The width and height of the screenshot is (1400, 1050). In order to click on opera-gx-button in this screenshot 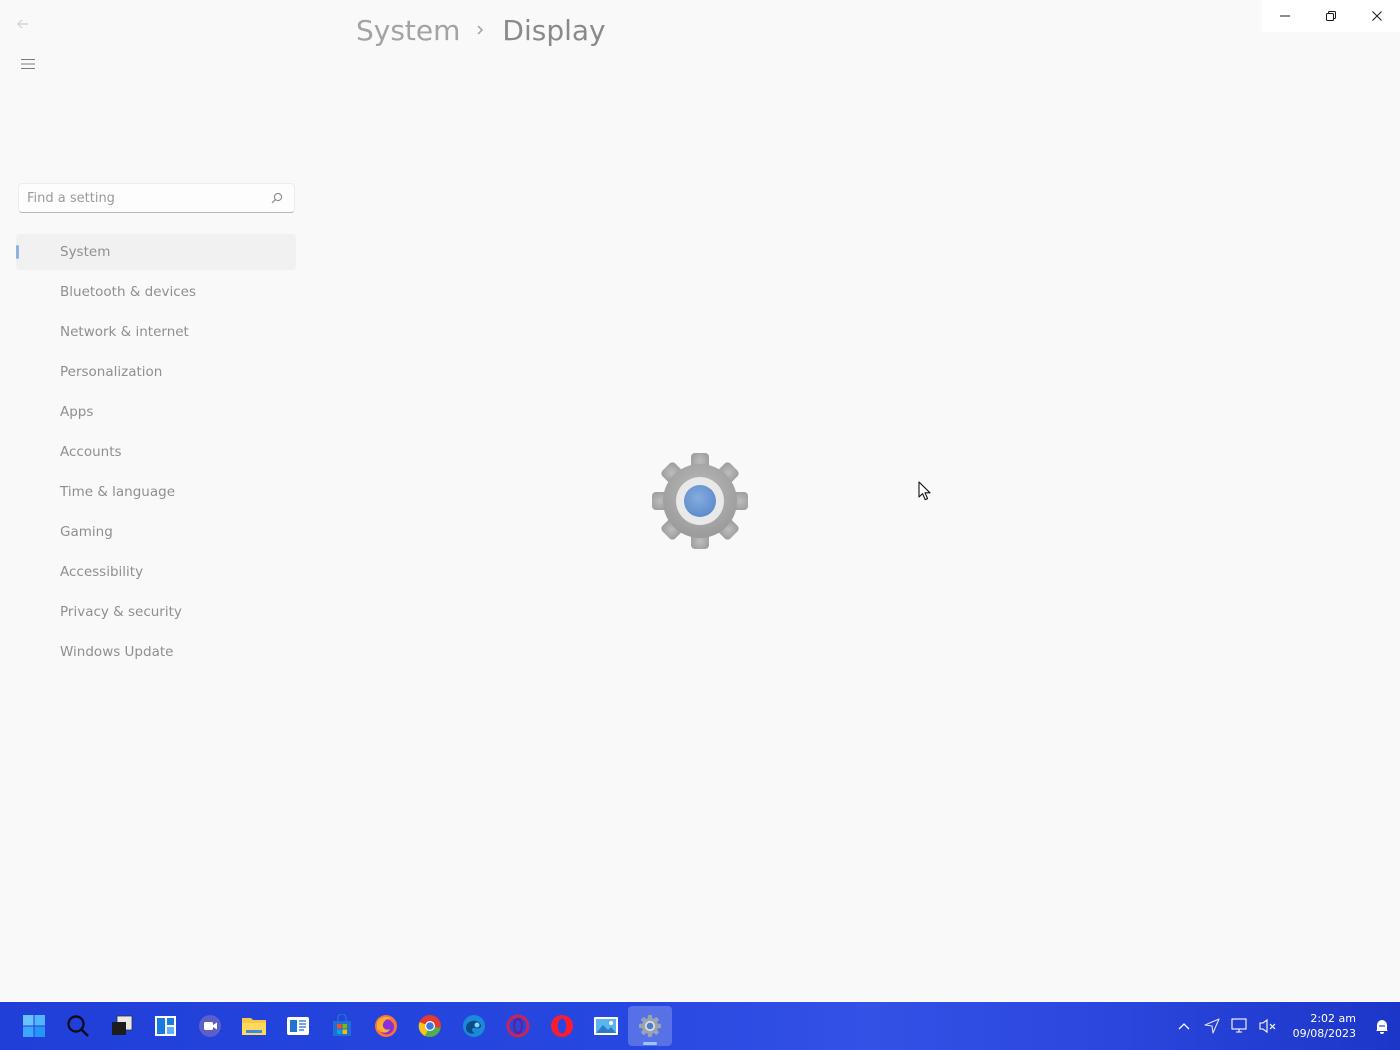, I will do `click(518, 1026)`.